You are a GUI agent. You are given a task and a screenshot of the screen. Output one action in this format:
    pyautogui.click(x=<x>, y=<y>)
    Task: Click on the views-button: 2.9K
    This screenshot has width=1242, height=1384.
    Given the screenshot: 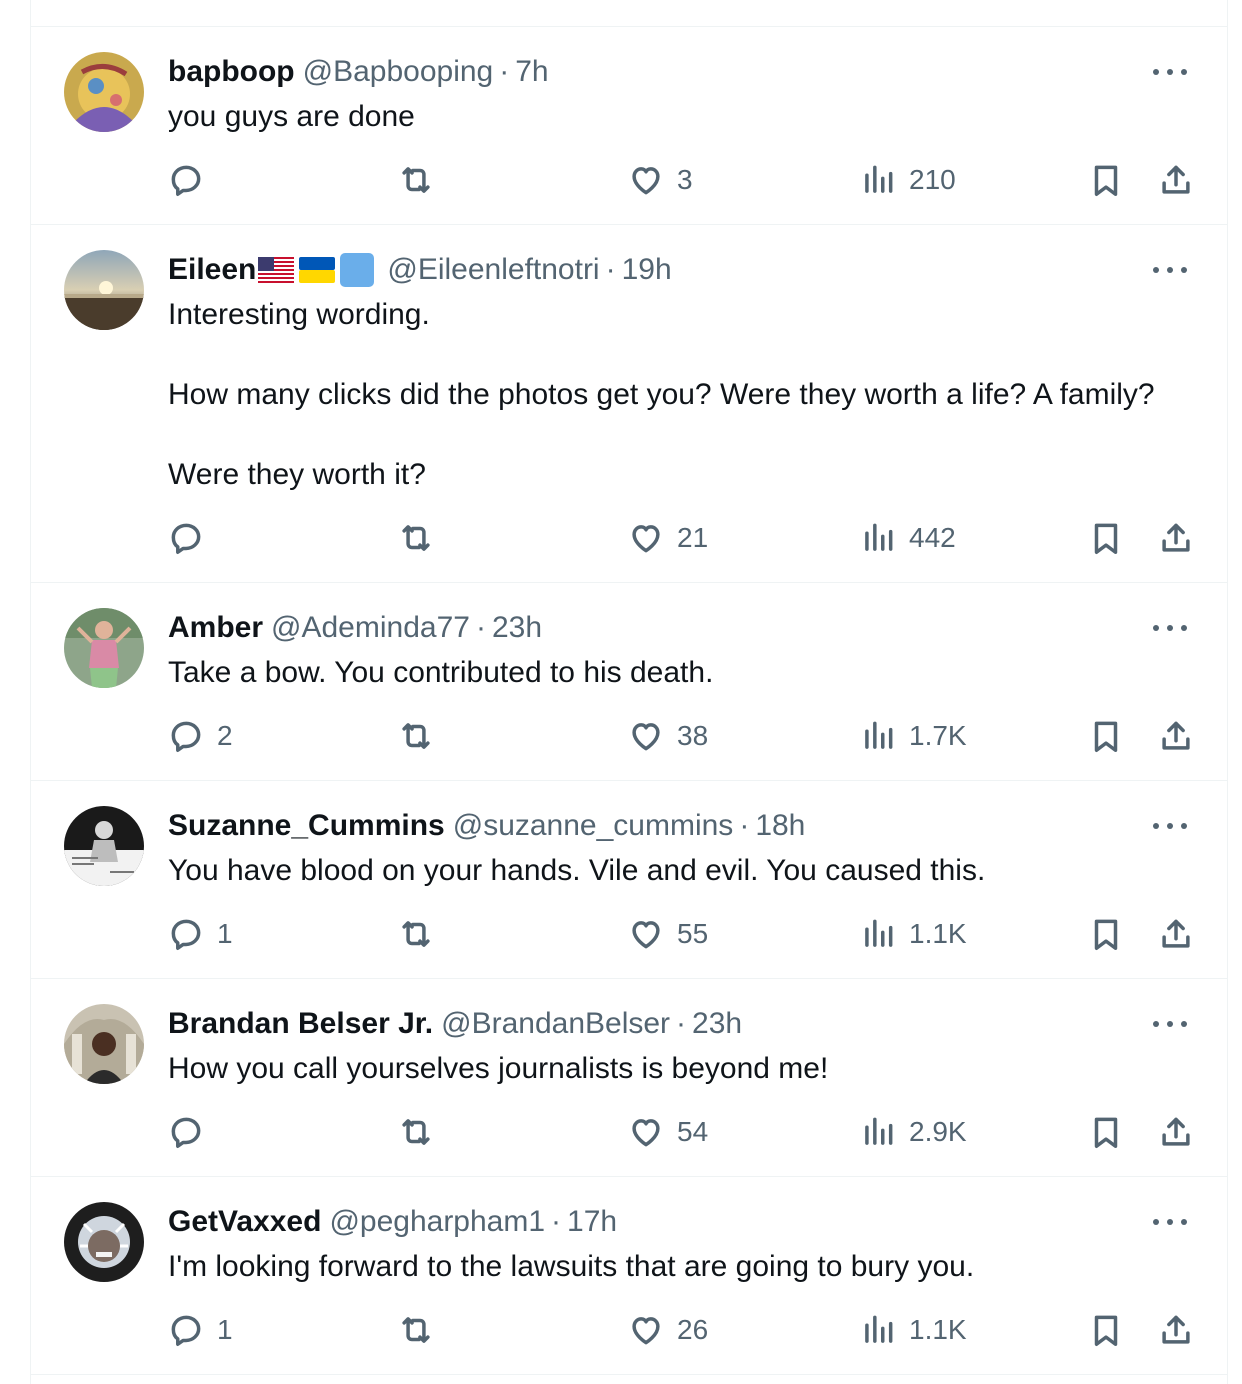 What is the action you would take?
    pyautogui.click(x=913, y=1132)
    